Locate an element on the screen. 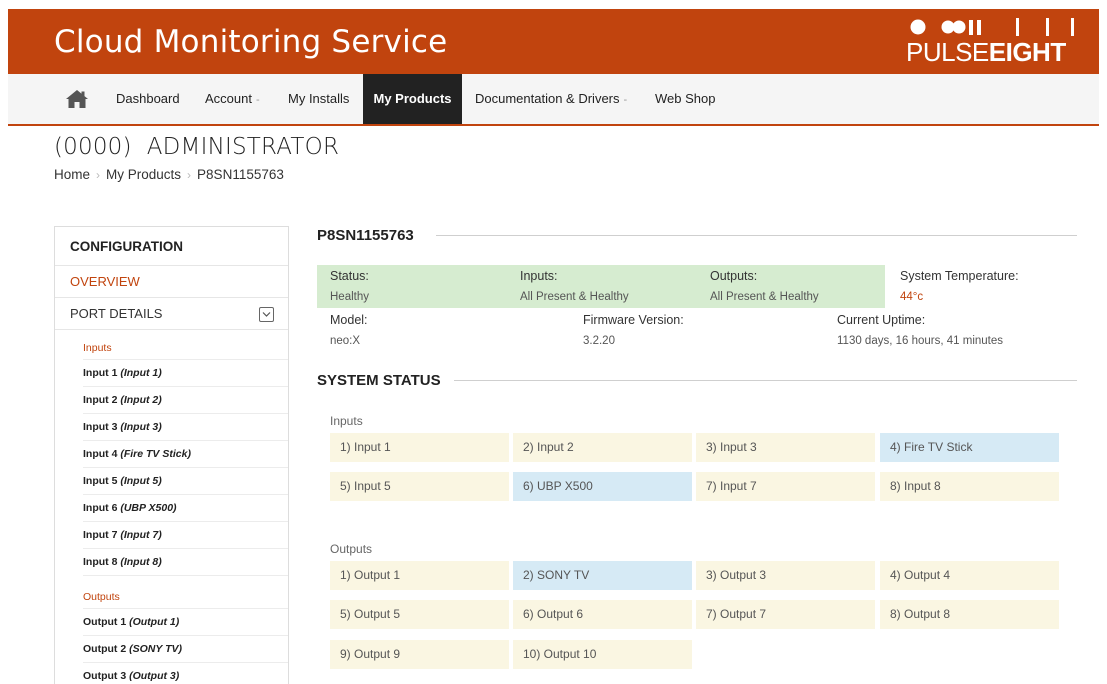 This screenshot has height=684, width=1107. status-label: Status: is located at coordinates (349, 276).